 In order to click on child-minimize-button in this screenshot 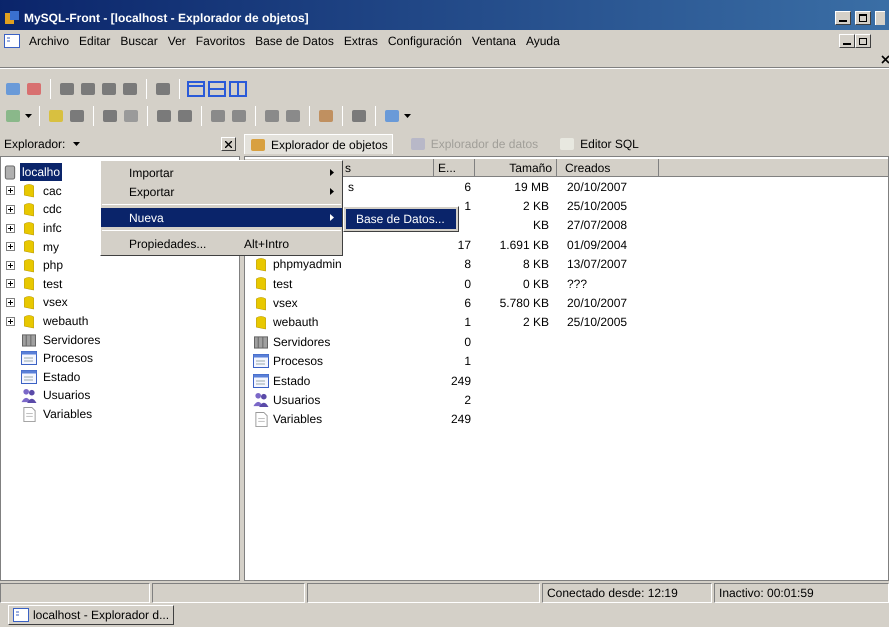, I will do `click(847, 41)`.